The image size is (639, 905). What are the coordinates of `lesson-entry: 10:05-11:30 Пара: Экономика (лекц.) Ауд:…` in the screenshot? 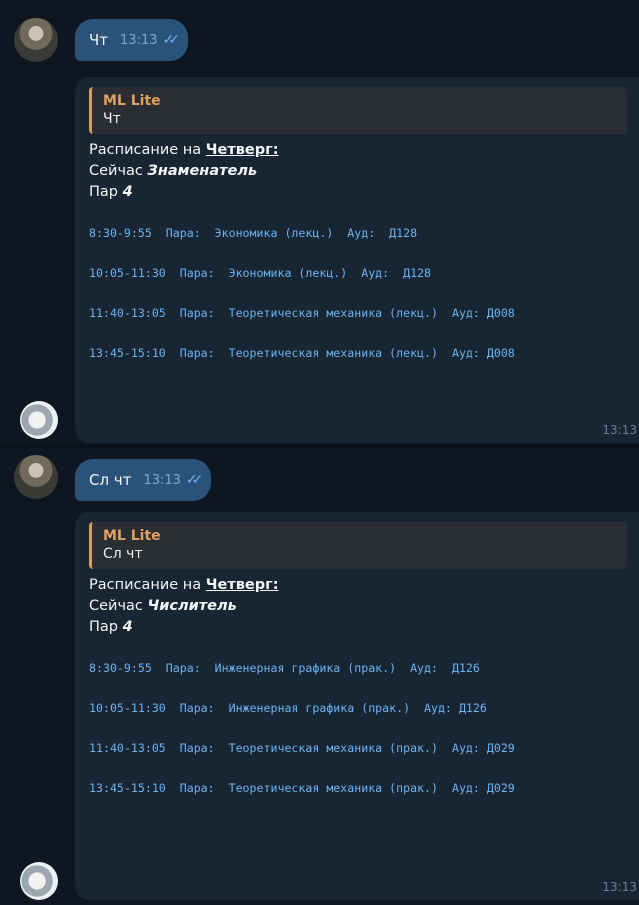 It's located at (358, 273).